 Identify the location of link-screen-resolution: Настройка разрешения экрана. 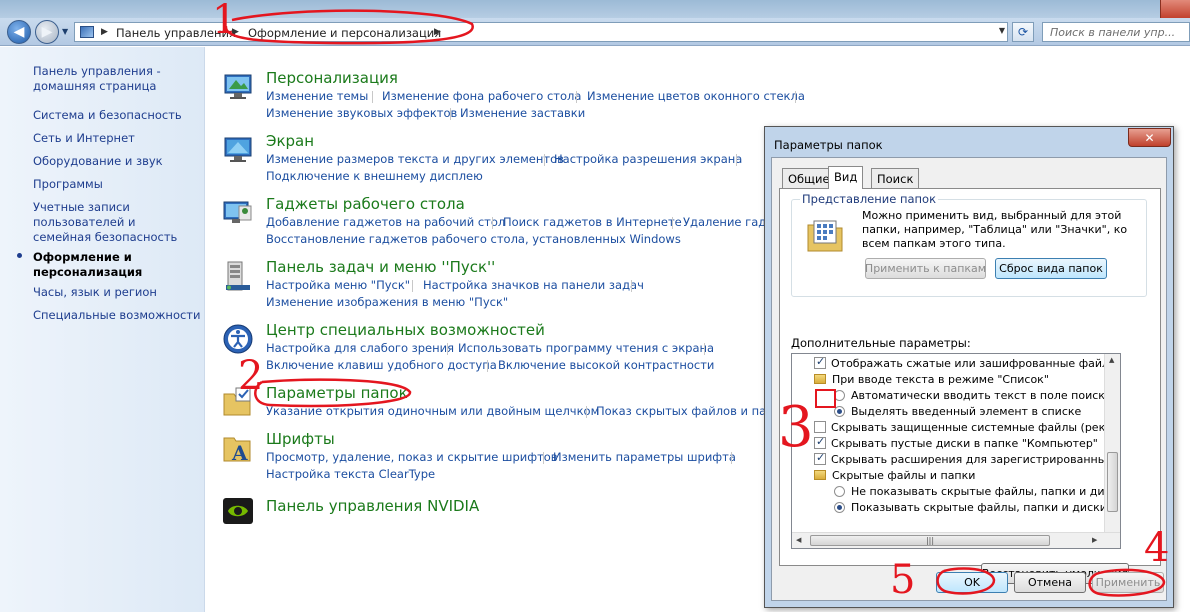
(648, 159).